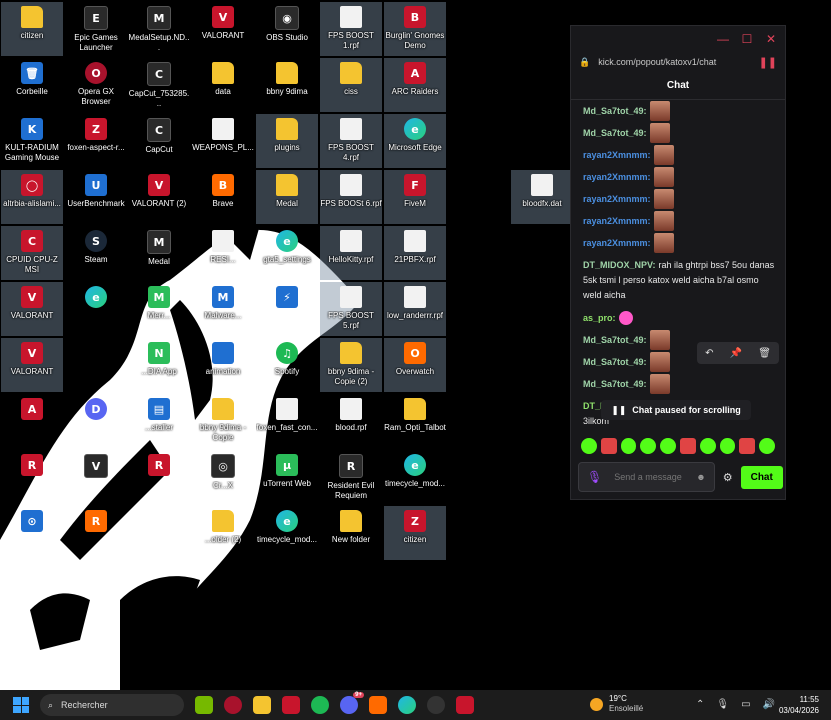 The image size is (831, 720). What do you see at coordinates (159, 141) in the screenshot?
I see `desktop-icon: C CapCut` at bounding box center [159, 141].